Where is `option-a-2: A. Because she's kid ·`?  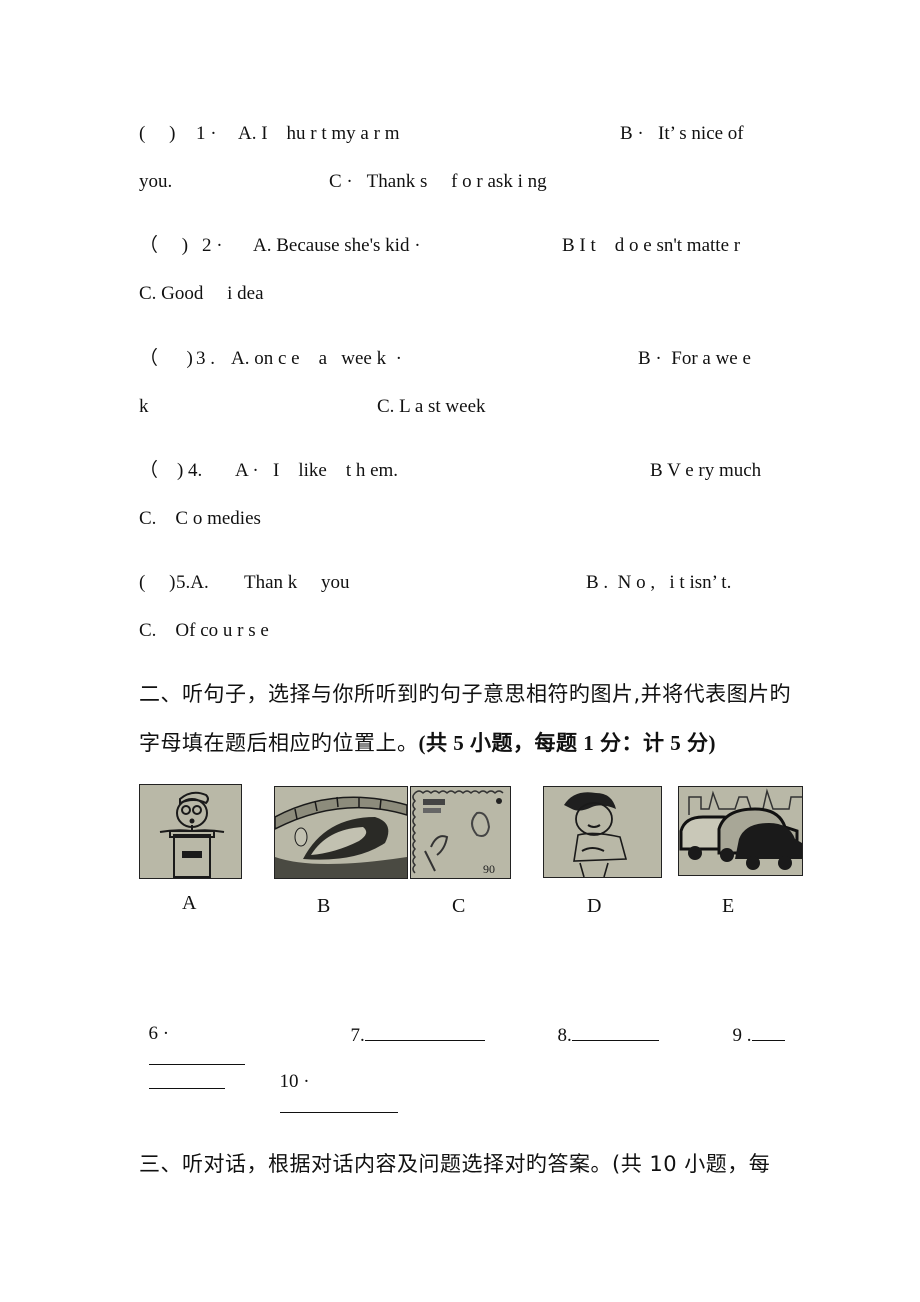
option-a-2: A. Because she's kid · is located at coordinates (337, 245).